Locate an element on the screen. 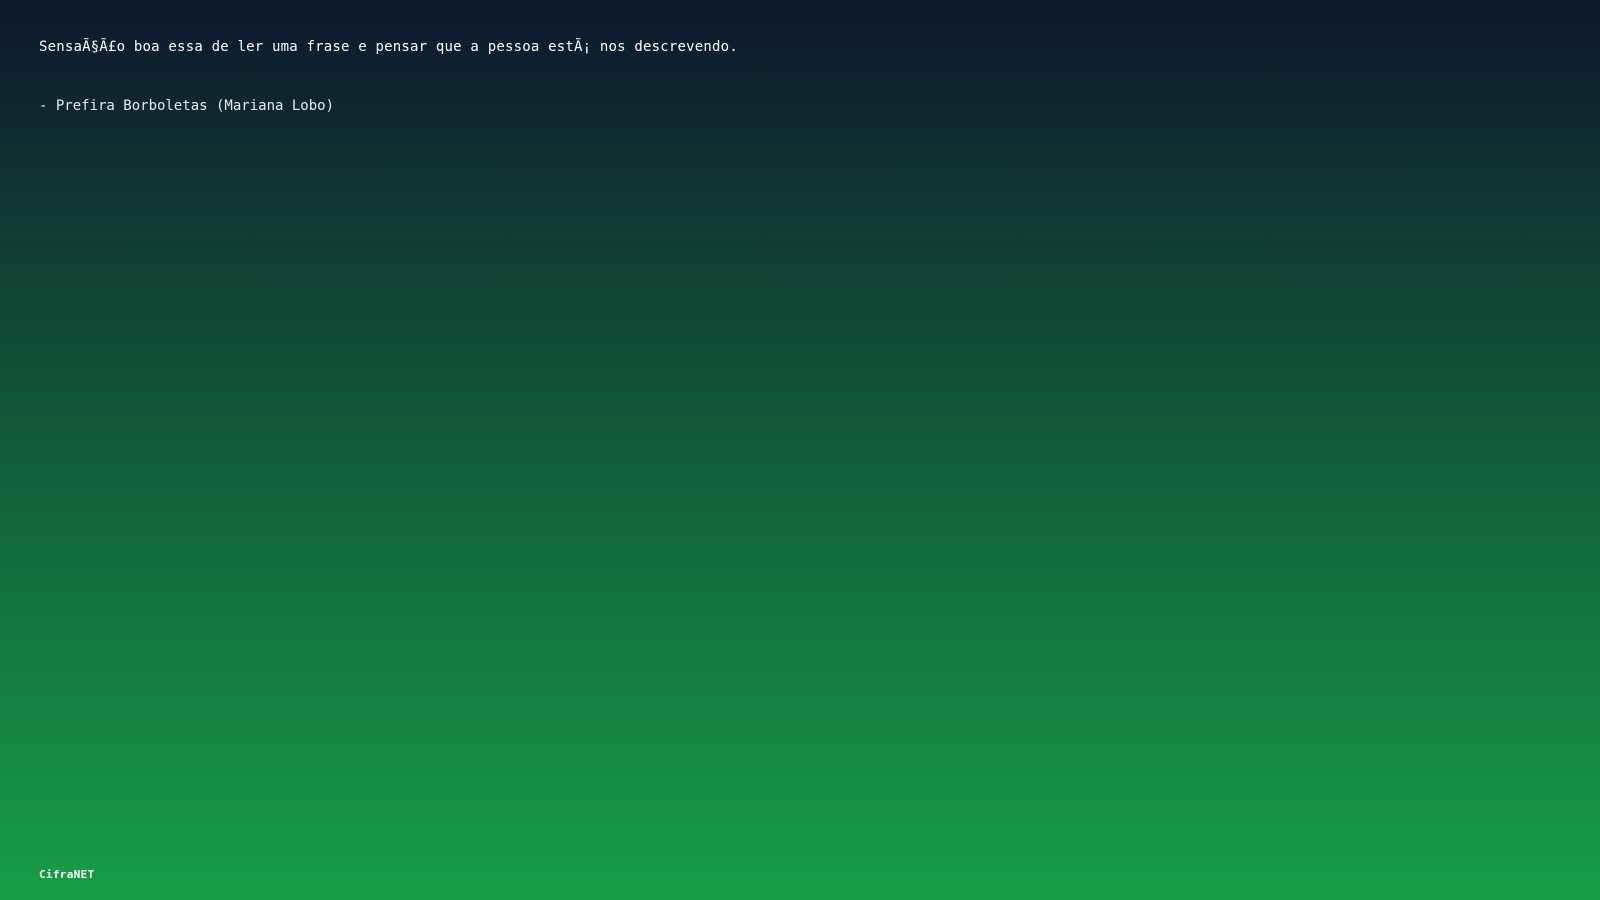  brand-label: CifraNET is located at coordinates (67, 874).